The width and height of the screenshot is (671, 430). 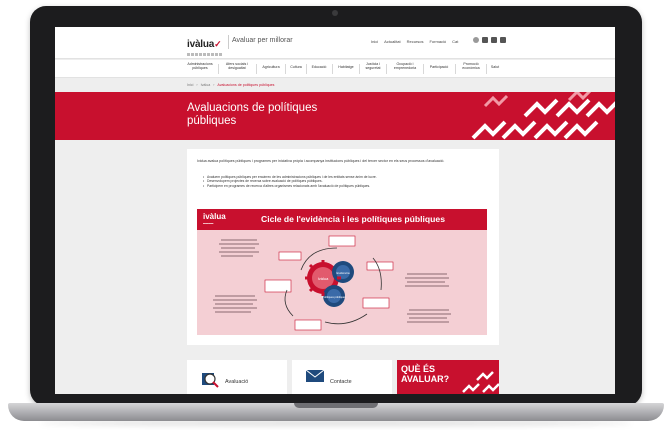 I want to click on evidence-cycle-diagram: Ivàlua Evidència Polítiques públiques, so click(x=332, y=283).